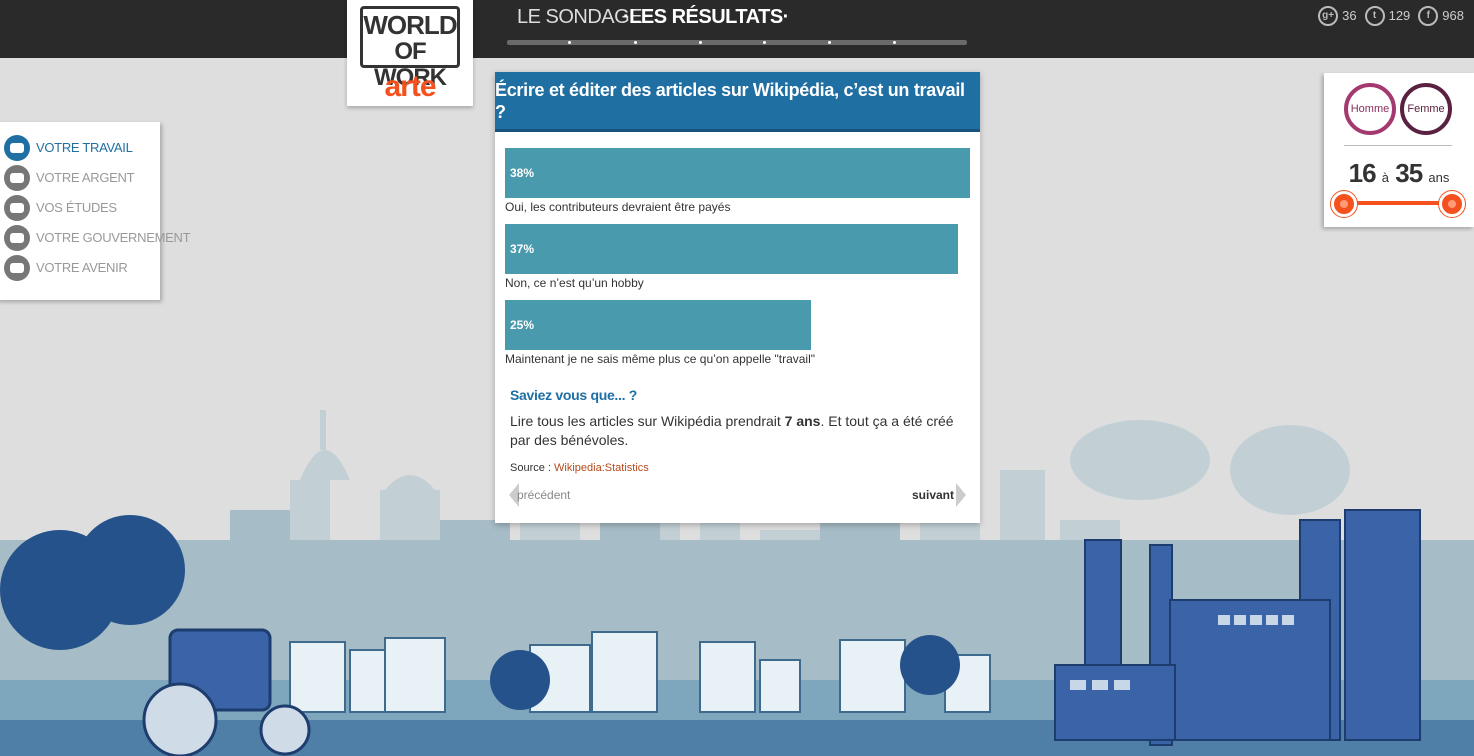 This screenshot has height=756, width=1474. What do you see at coordinates (17, 268) in the screenshot?
I see `rocket-icon` at bounding box center [17, 268].